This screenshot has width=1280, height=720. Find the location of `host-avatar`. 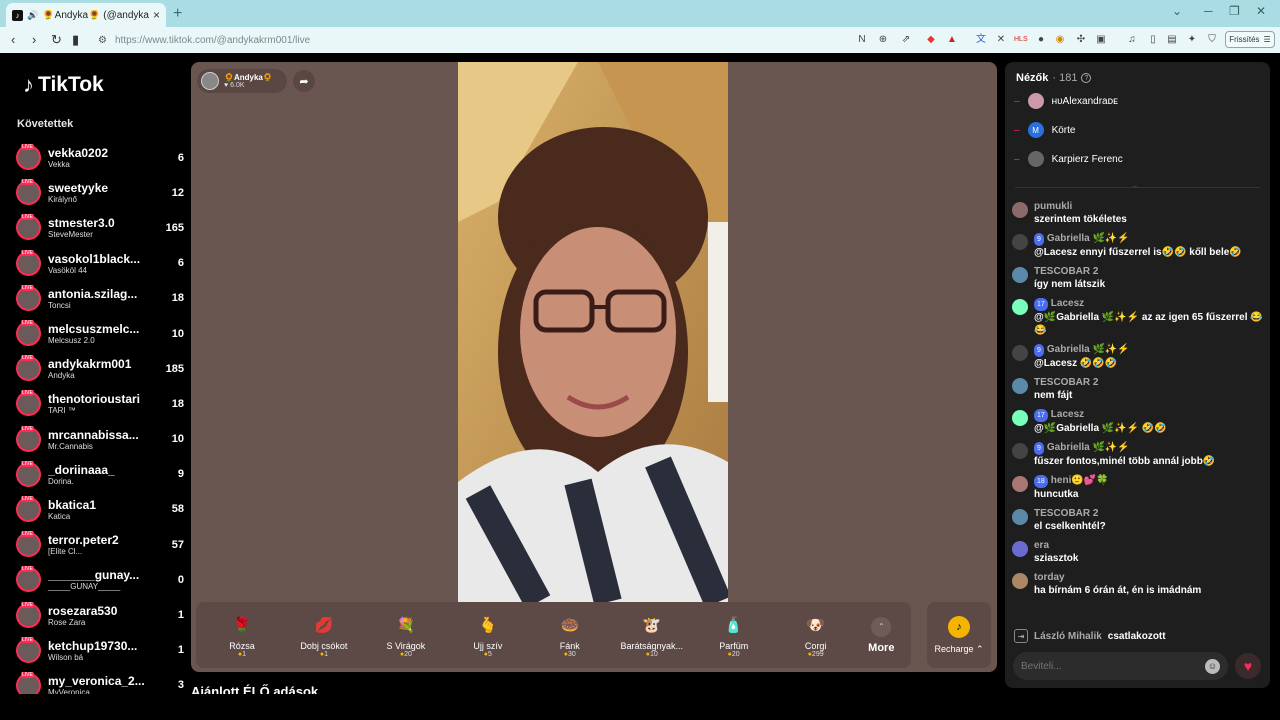

host-avatar is located at coordinates (210, 81).